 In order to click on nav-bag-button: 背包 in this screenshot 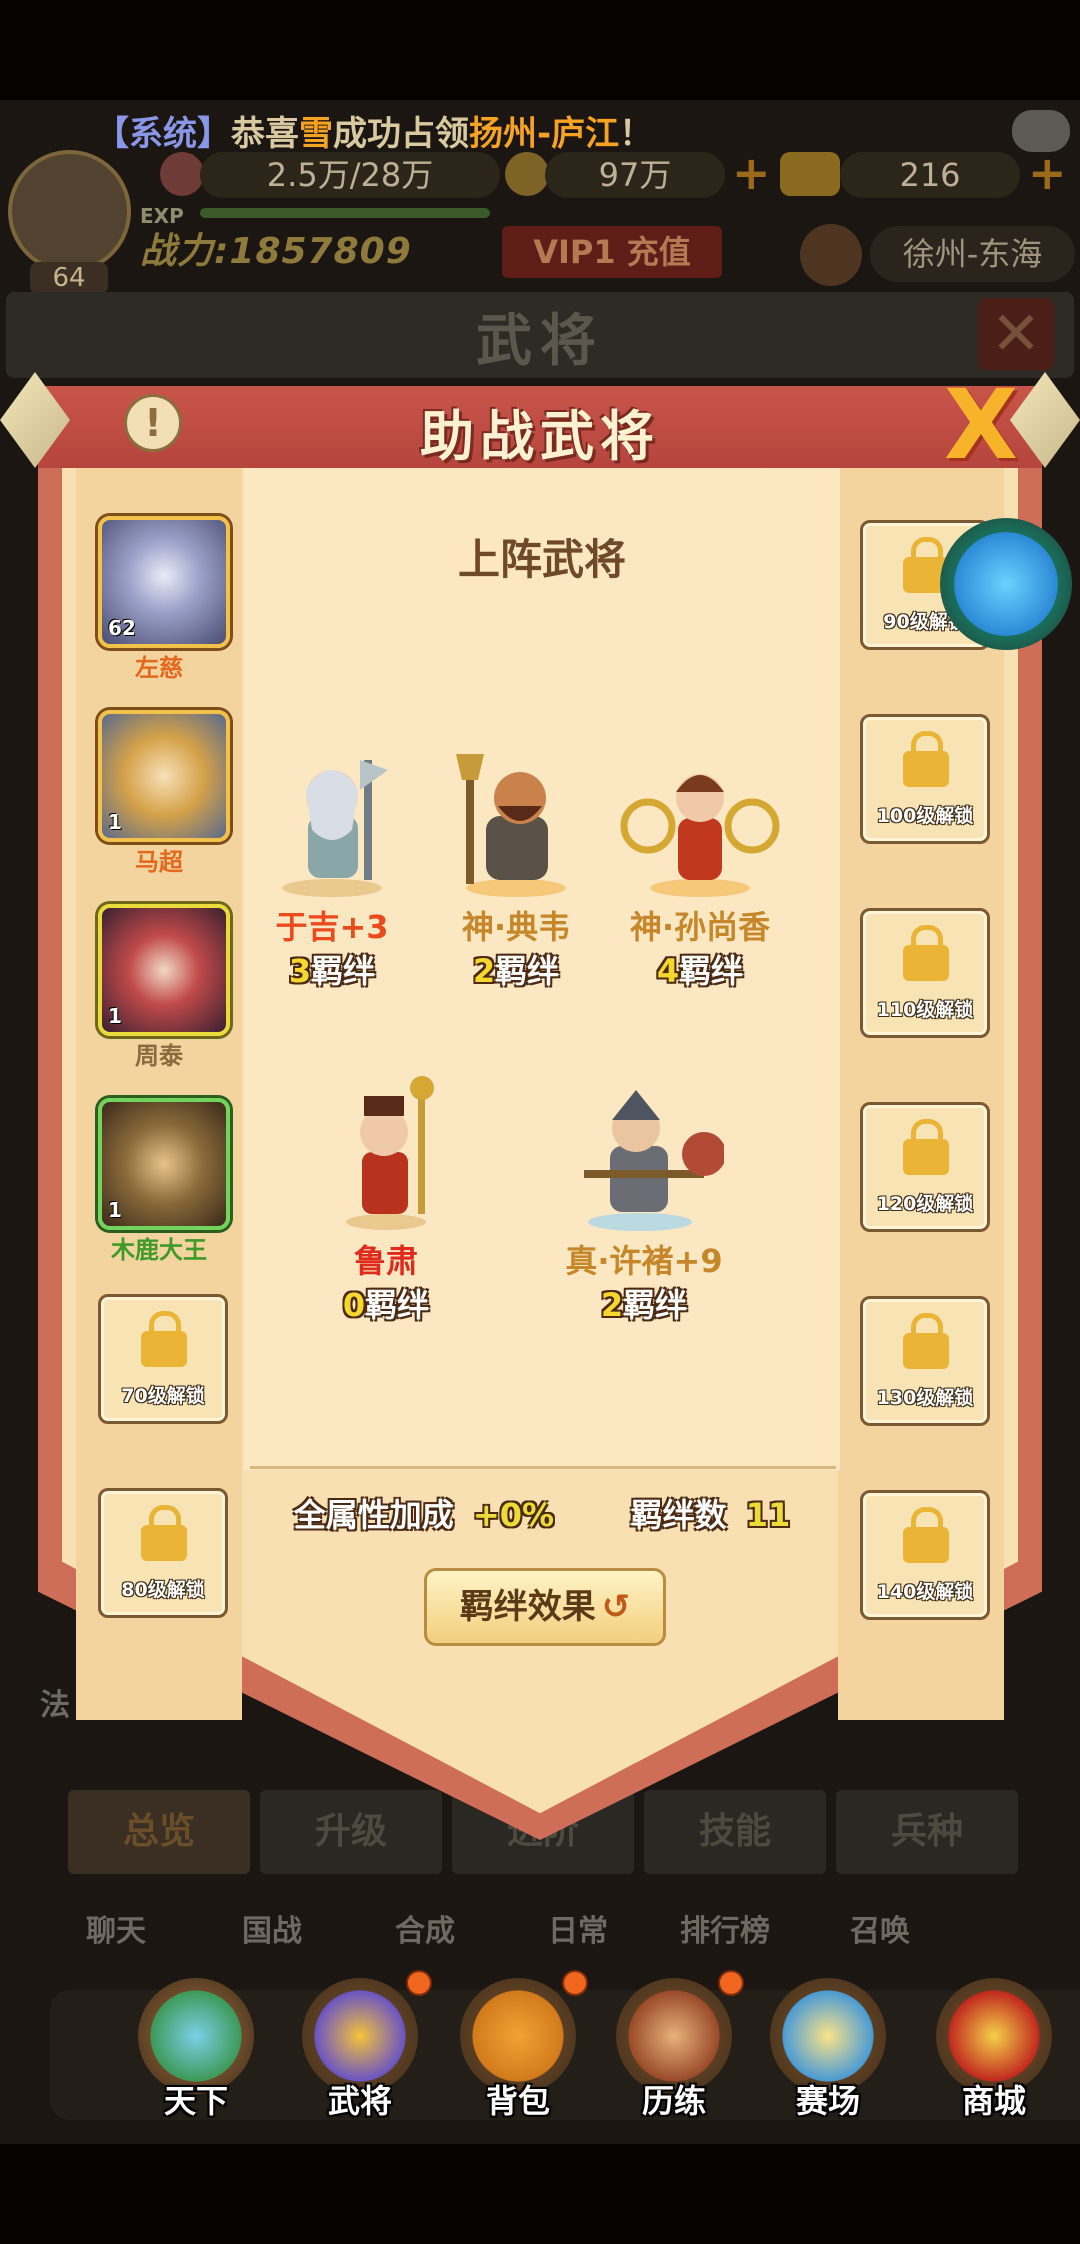, I will do `click(518, 2045)`.